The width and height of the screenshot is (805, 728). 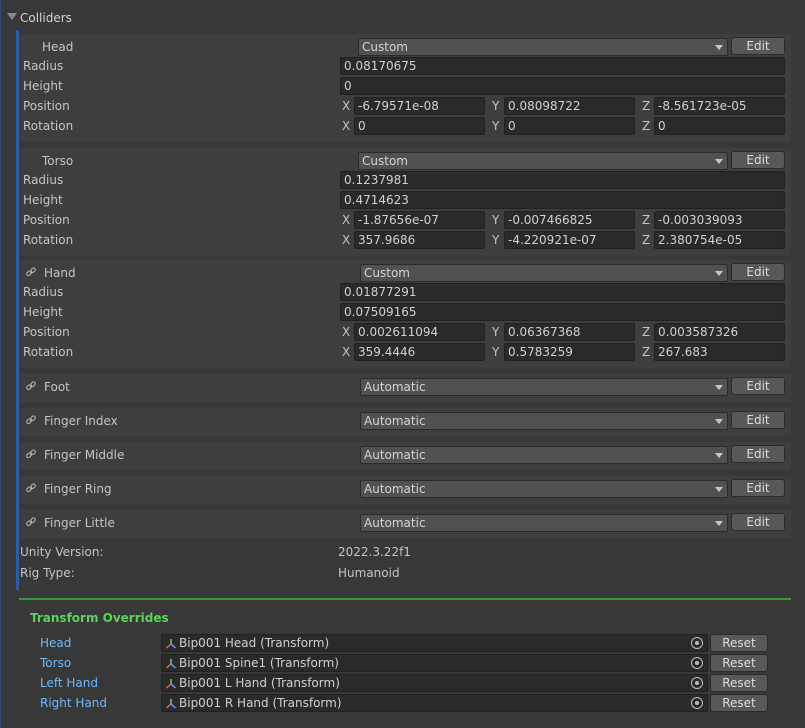 I want to click on radius-field: 0.1237981, so click(x=562, y=180).